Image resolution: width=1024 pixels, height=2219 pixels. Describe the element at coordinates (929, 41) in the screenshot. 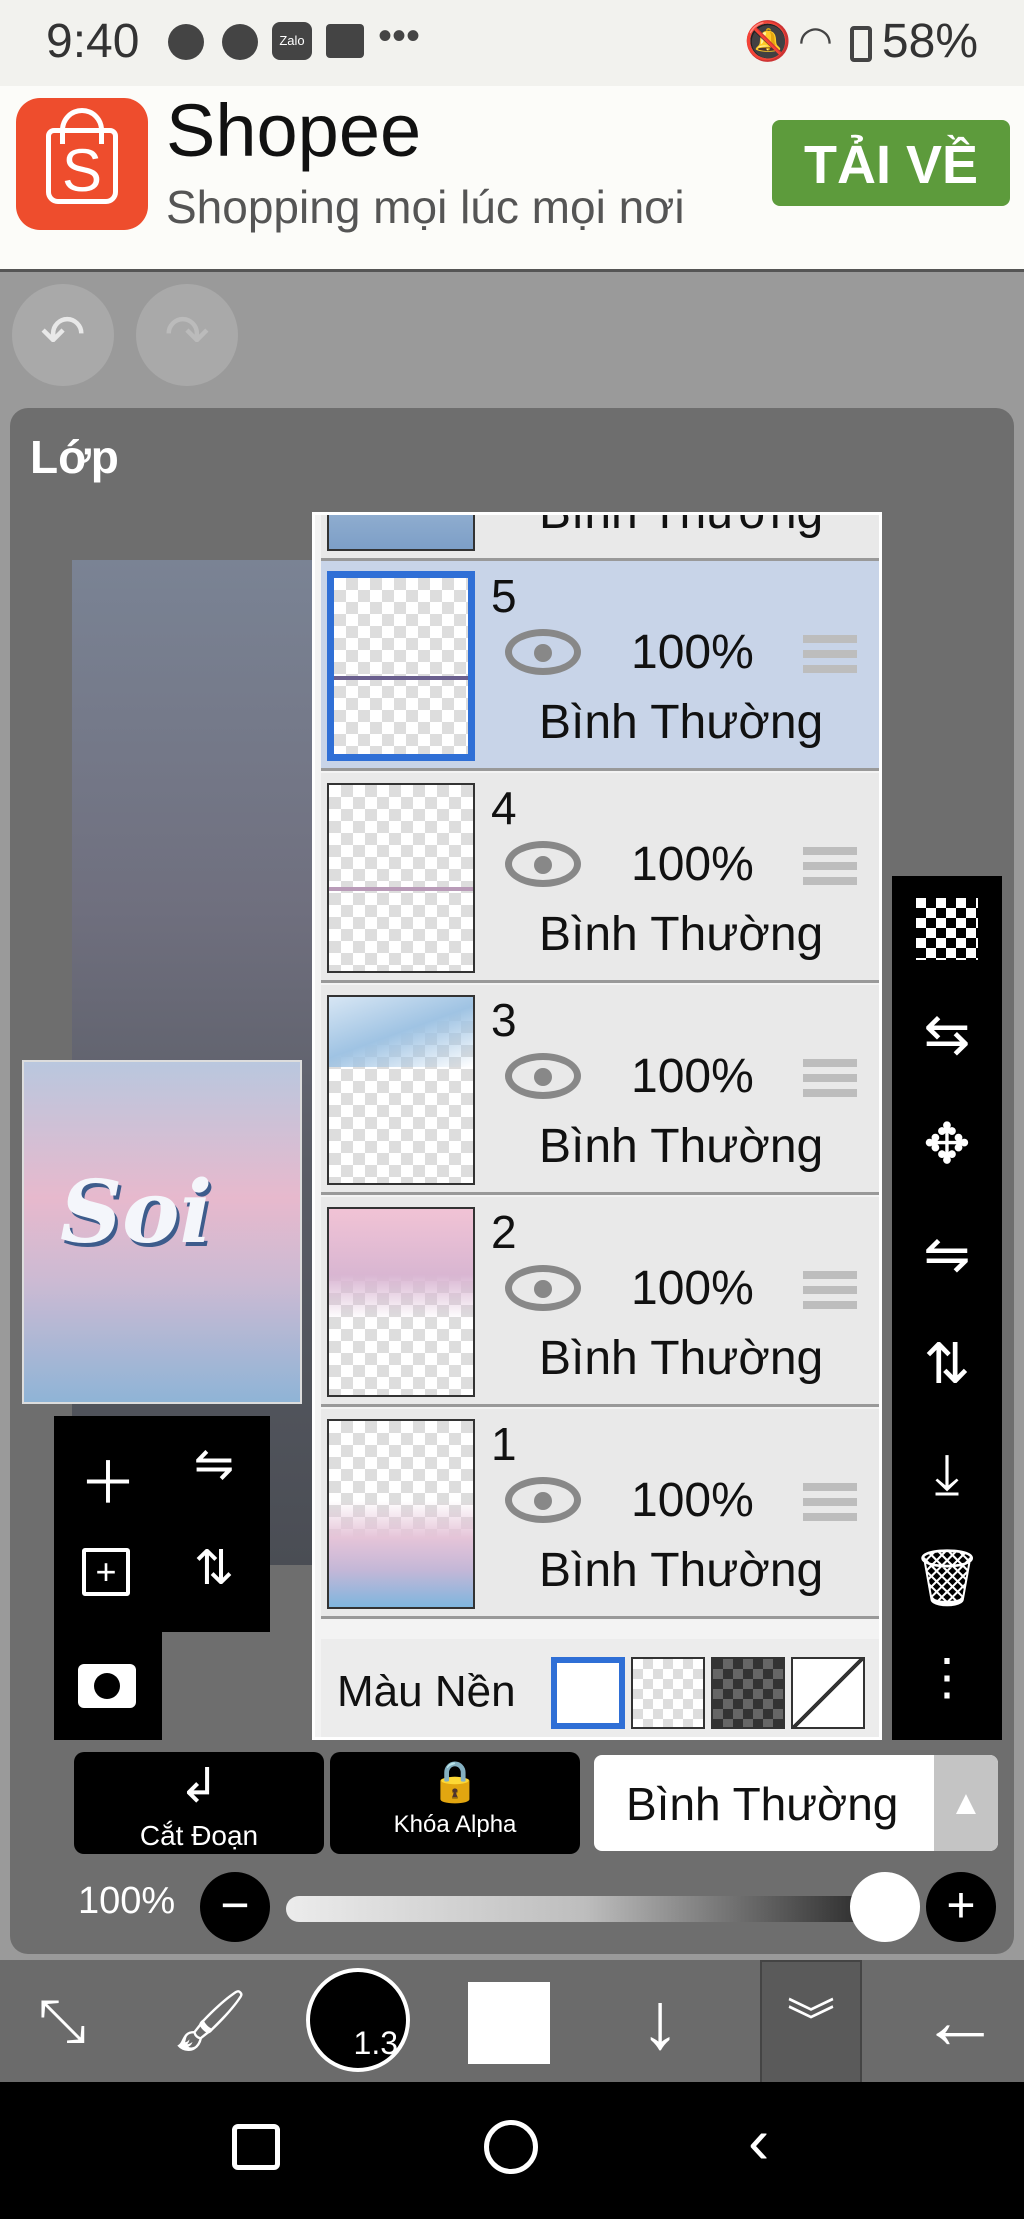

I see `battery-level: 58%` at that location.